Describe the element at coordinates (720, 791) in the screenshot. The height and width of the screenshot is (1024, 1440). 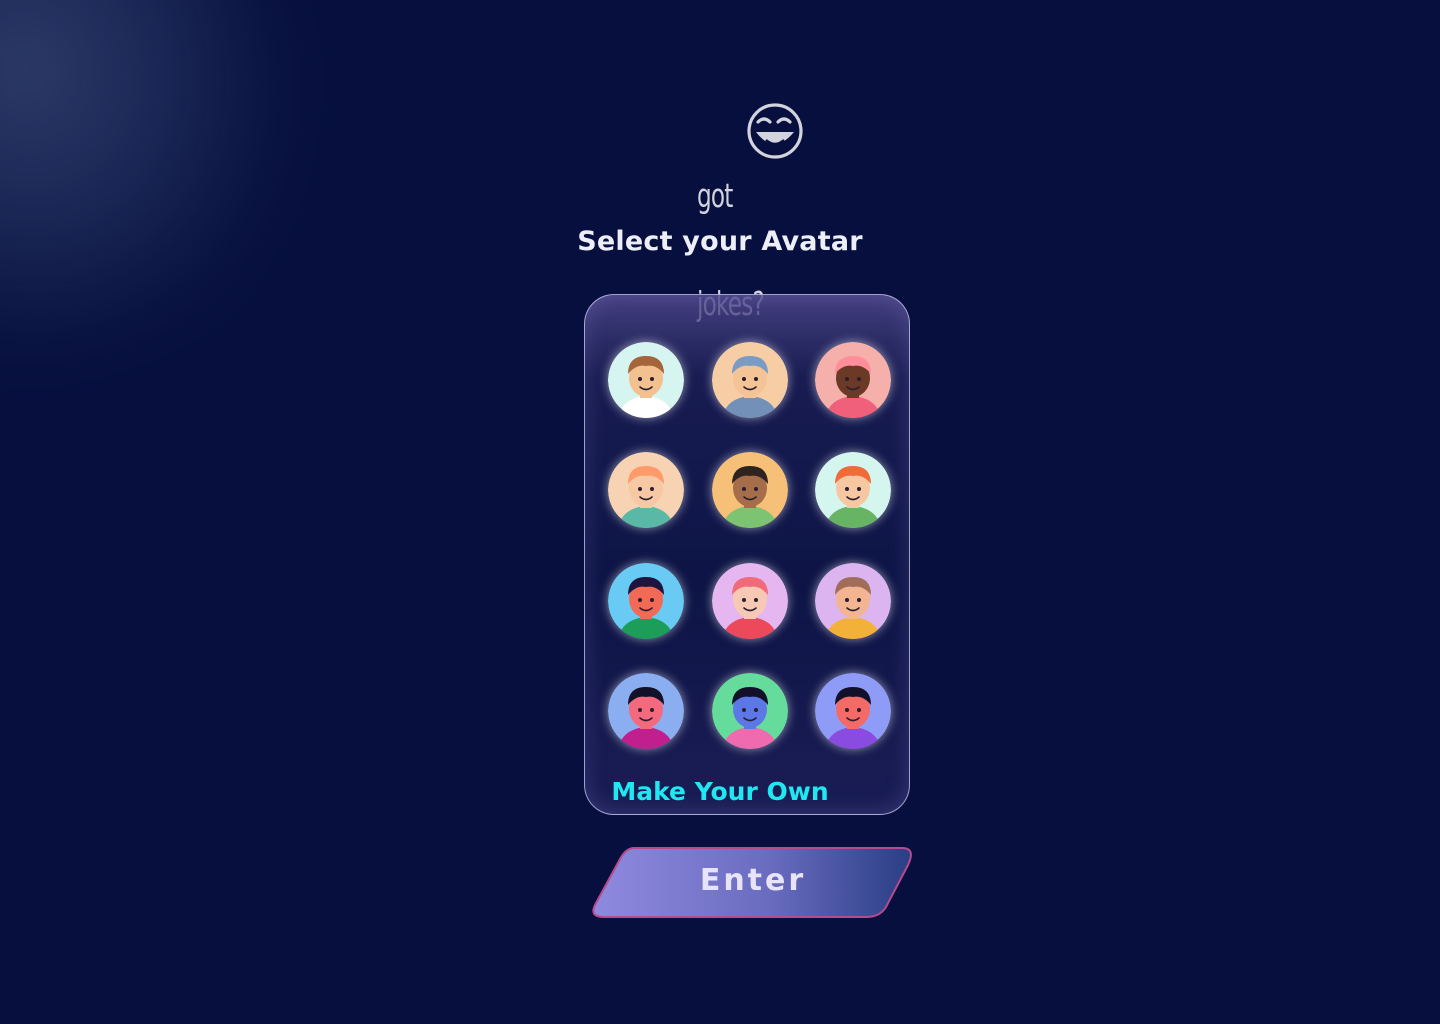
I see `make-your-own-link: Make Your Own` at that location.